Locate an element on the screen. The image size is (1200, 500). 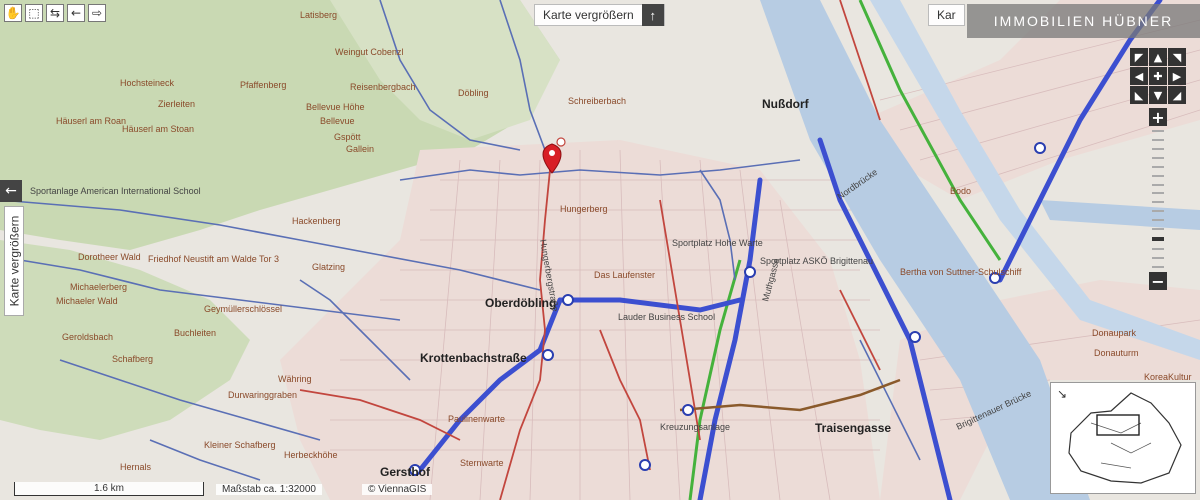
label-bodo: Bodo is located at coordinates (960, 191).